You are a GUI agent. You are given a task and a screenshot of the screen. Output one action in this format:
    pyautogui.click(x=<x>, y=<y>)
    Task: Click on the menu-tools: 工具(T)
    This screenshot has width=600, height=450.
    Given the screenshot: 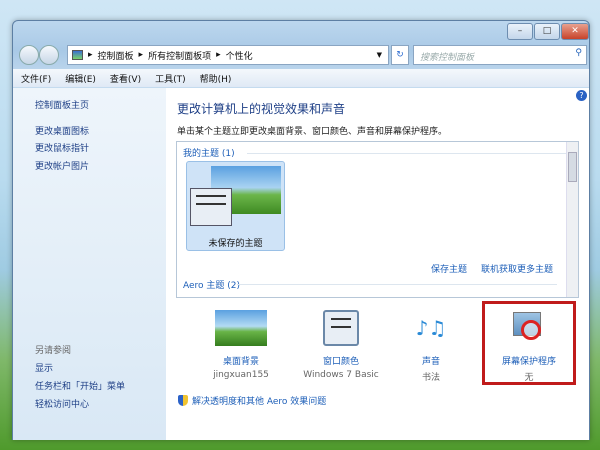 What is the action you would take?
    pyautogui.click(x=170, y=78)
    